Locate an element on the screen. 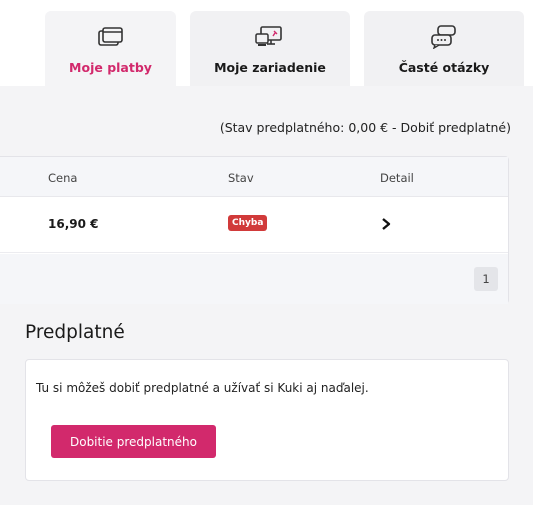 Image resolution: width=533 pixels, height=505 pixels. pagination: 1 is located at coordinates (254, 279).